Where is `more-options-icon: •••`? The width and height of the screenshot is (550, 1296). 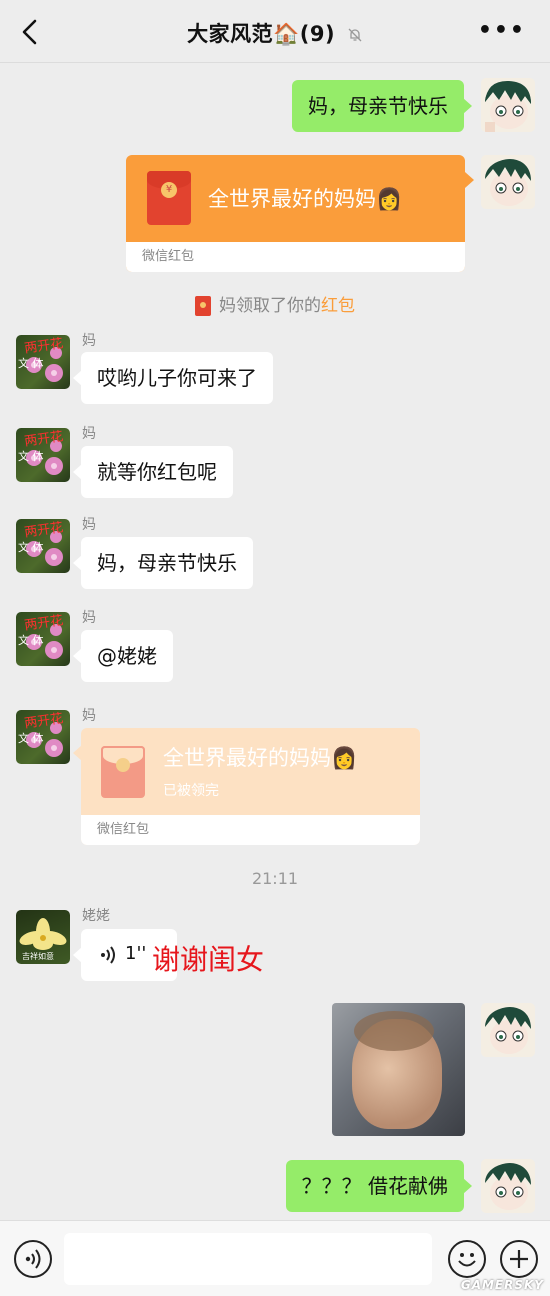
more-options-icon: ••• is located at coordinates (502, 31).